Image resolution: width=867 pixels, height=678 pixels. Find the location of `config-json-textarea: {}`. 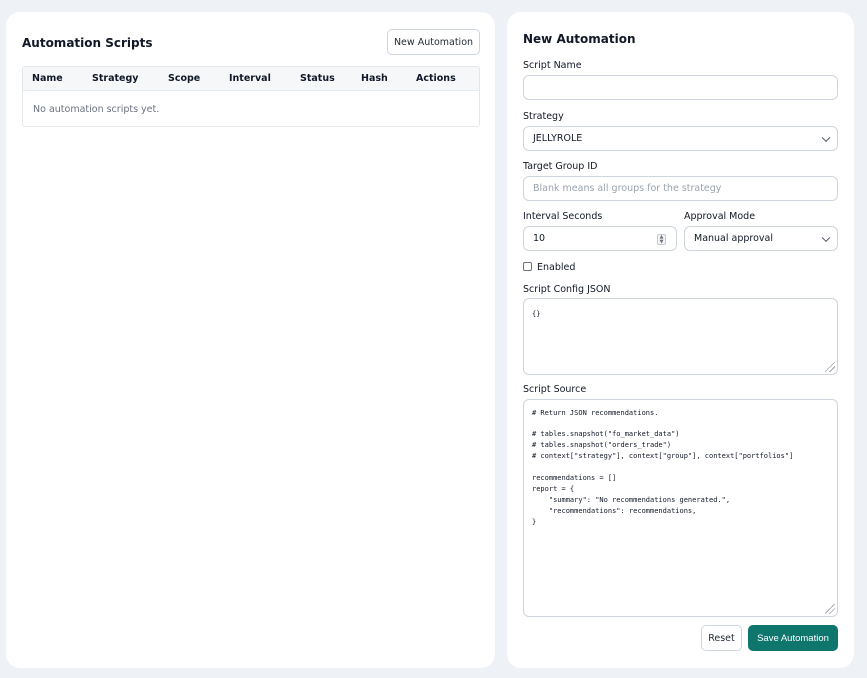

config-json-textarea: {} is located at coordinates (680, 336).